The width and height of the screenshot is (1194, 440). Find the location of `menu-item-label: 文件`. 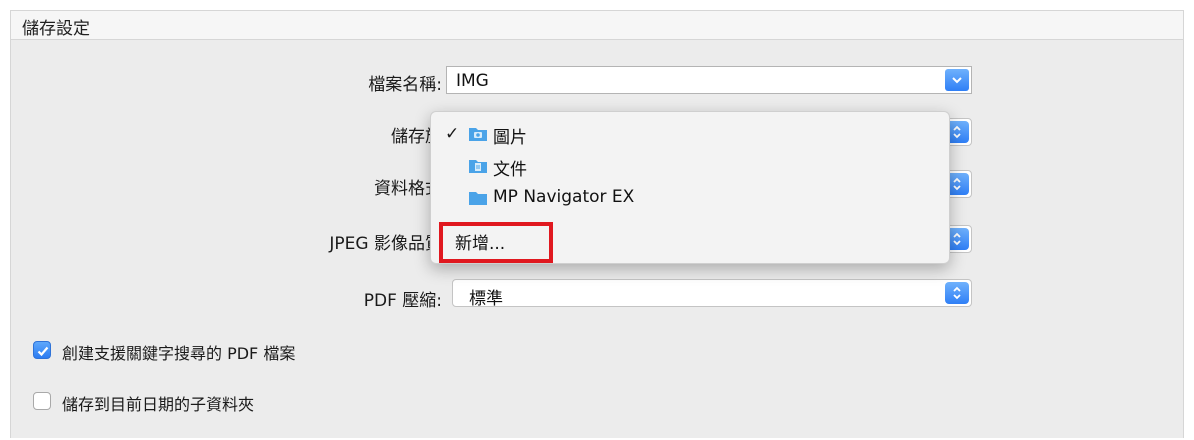

menu-item-label: 文件 is located at coordinates (510, 170).